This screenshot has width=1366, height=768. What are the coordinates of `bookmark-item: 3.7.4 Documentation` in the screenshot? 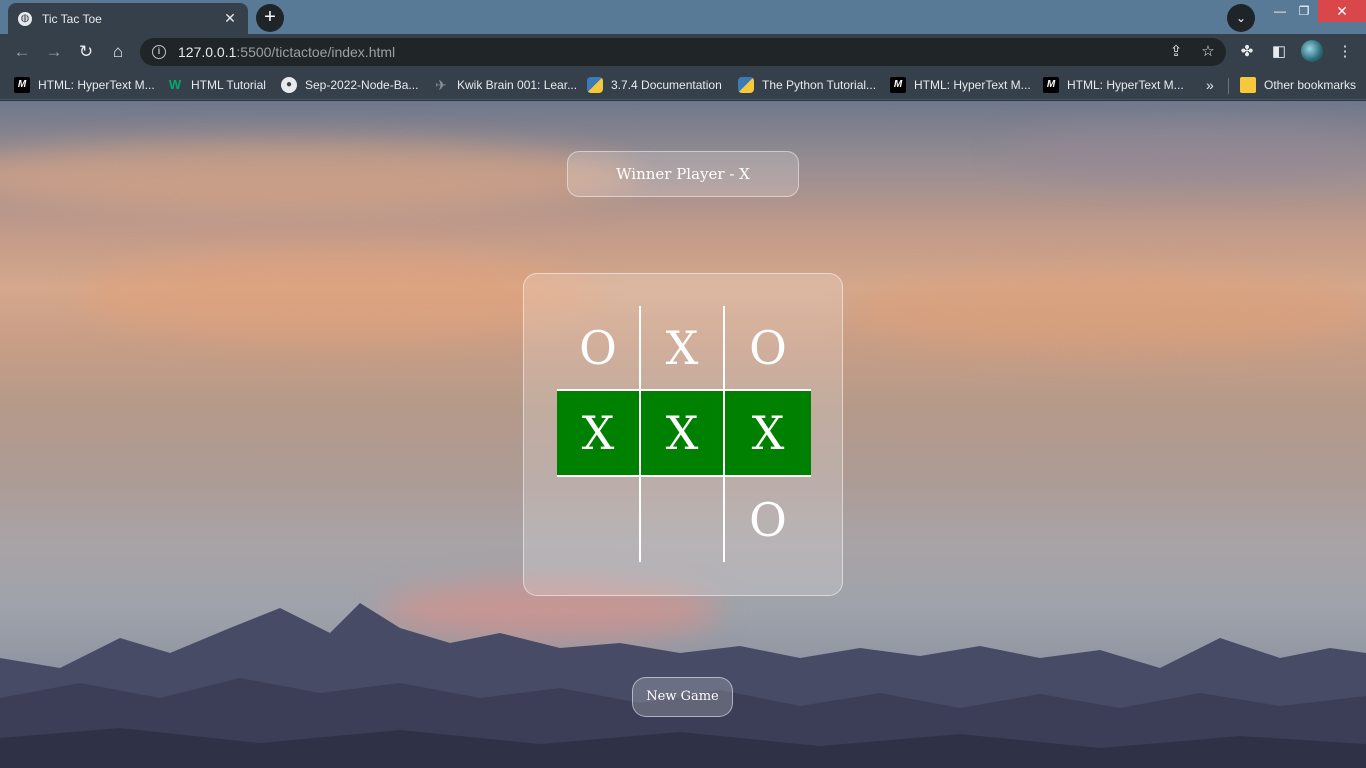 It's located at (654, 85).